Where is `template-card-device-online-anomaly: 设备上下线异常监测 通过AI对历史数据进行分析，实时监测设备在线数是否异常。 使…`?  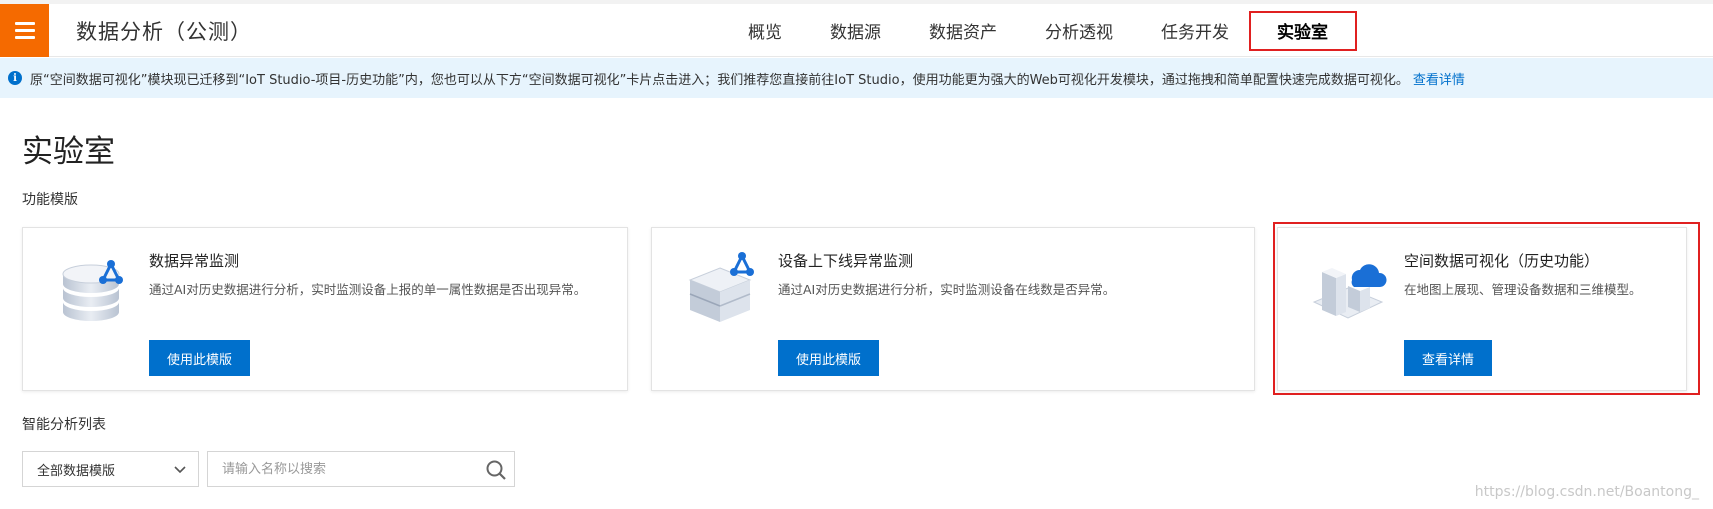
template-card-device-online-anomaly: 设备上下线异常监测 通过AI对历史数据进行分析，实时监测设备在线数是否异常。 使… is located at coordinates (953, 309).